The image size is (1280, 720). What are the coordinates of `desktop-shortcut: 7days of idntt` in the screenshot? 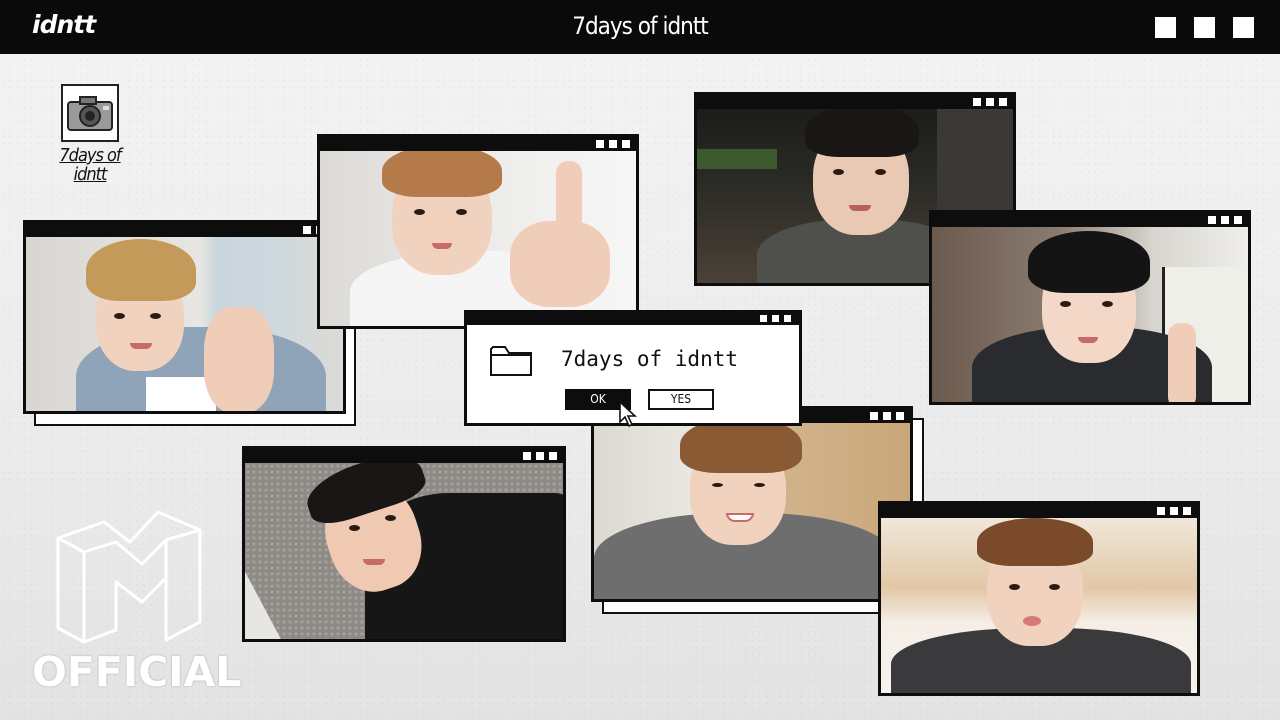 It's located at (90, 134).